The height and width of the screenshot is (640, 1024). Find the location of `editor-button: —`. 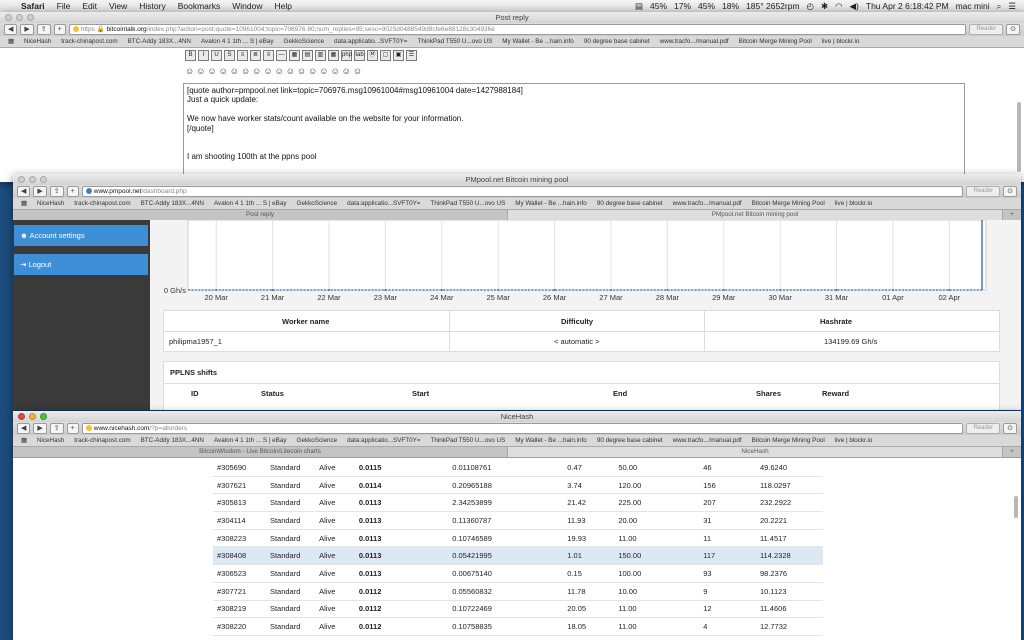

editor-button: — is located at coordinates (281, 55).